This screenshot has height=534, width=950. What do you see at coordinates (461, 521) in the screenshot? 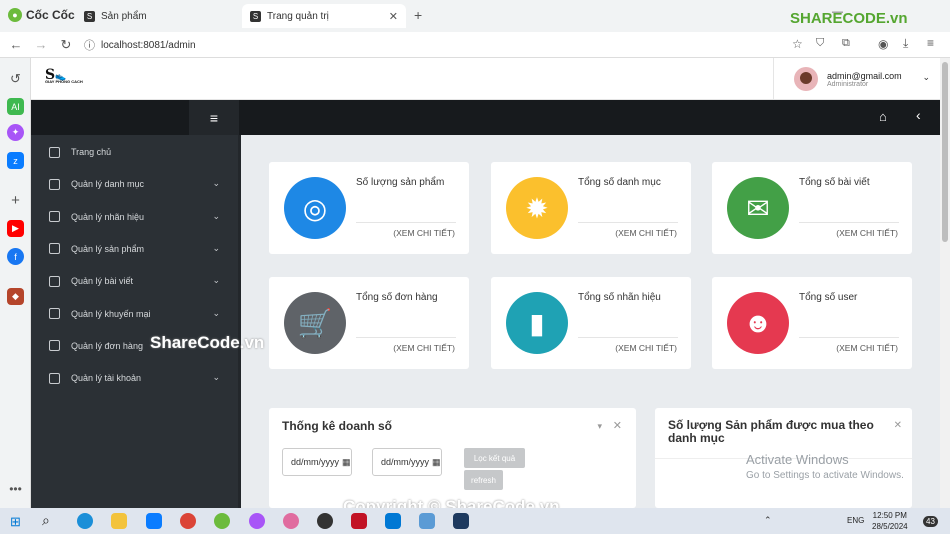
I see `vs-icon` at bounding box center [461, 521].